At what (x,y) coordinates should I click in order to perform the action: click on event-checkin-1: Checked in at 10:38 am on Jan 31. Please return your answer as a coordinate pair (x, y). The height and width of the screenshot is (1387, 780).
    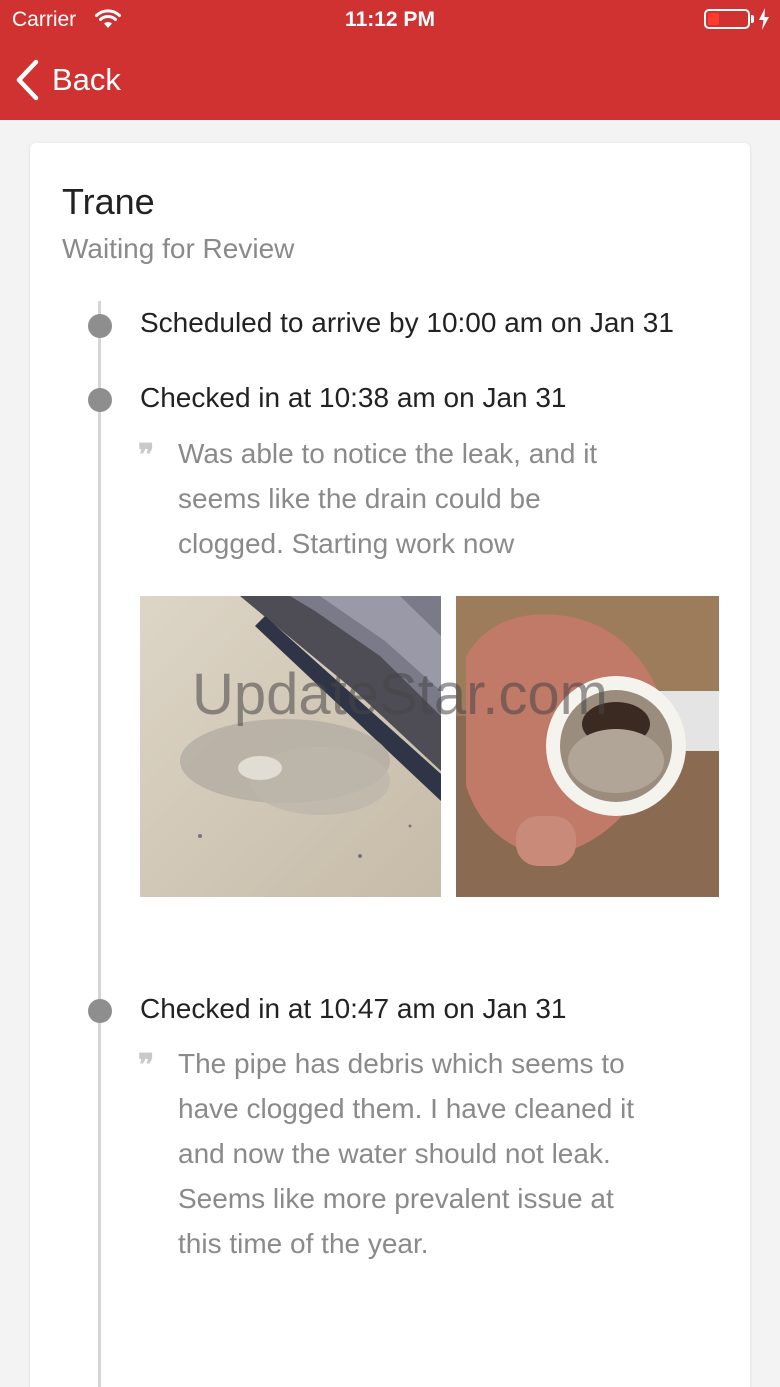
    Looking at the image, I should click on (353, 397).